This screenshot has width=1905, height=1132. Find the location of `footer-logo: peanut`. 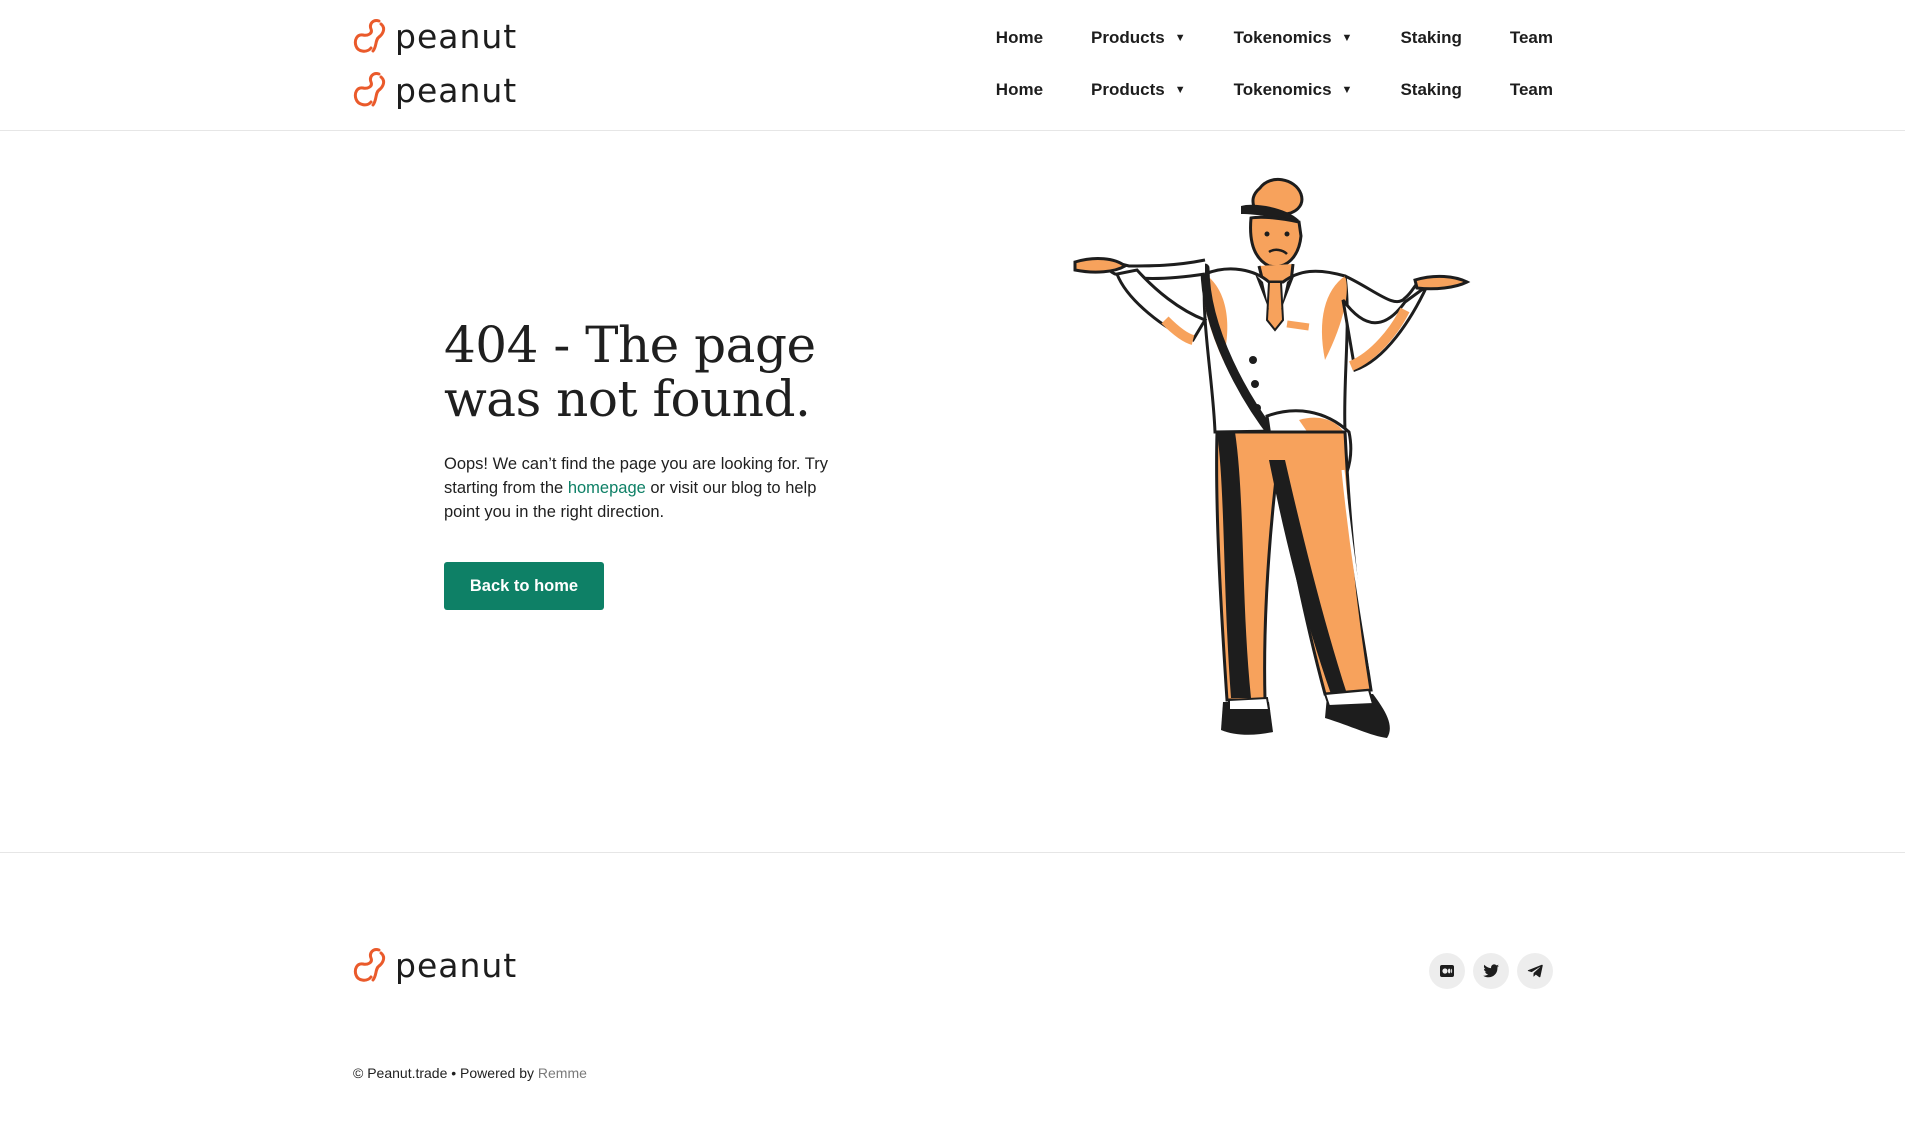

footer-logo: peanut is located at coordinates (435, 965).